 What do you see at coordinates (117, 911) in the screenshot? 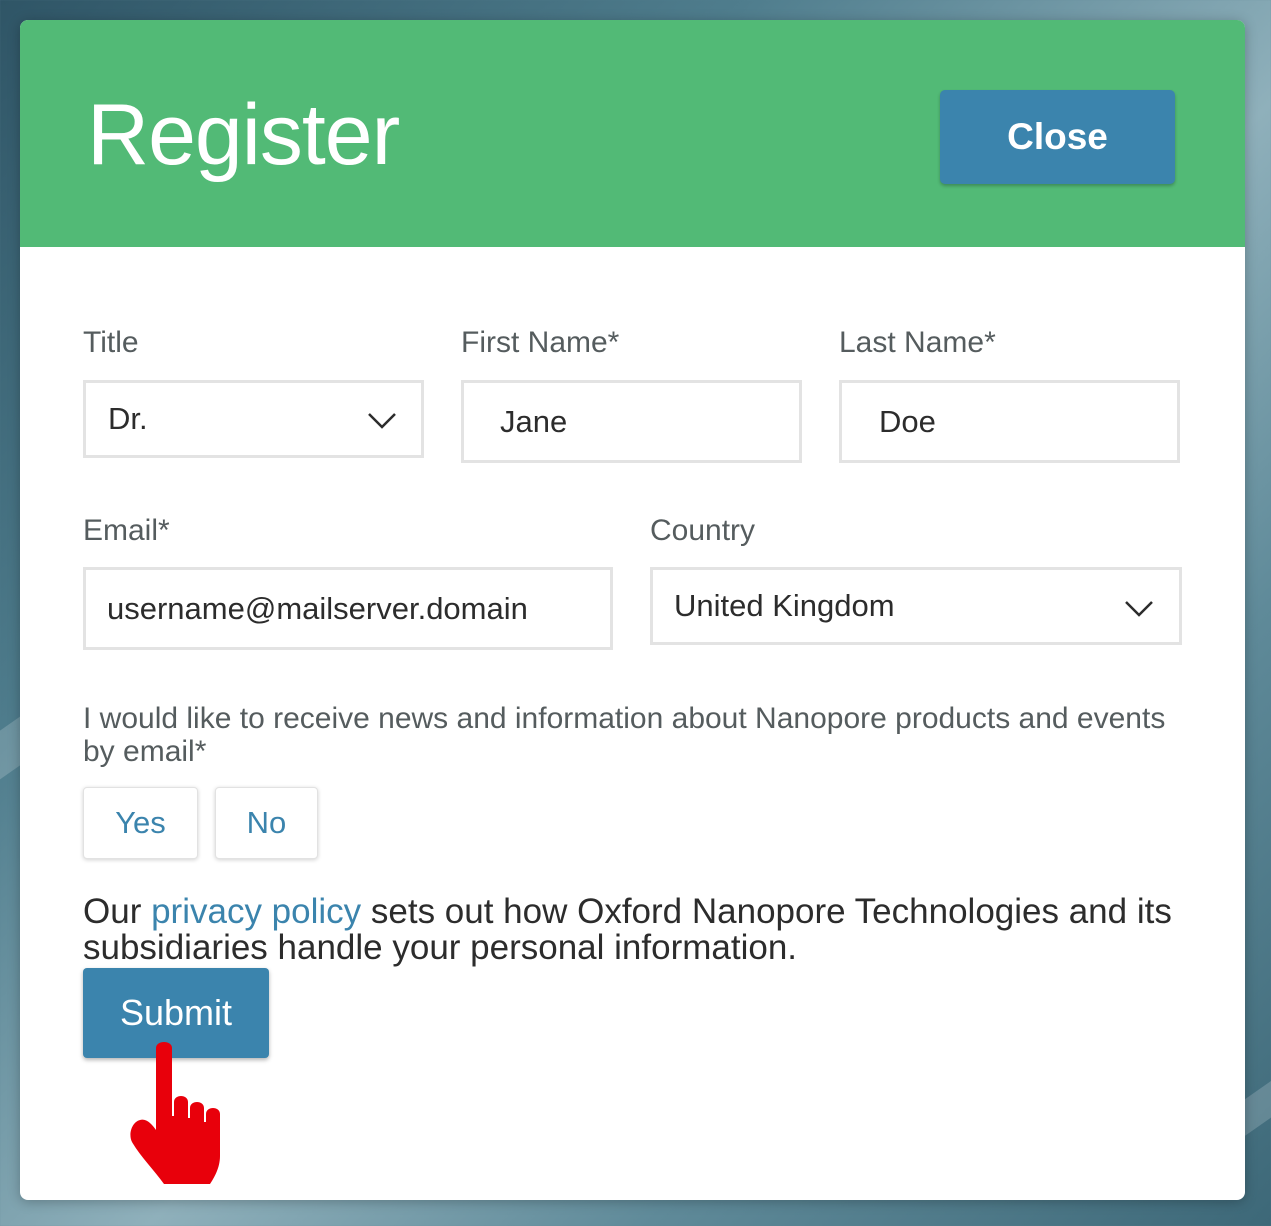
I see `privacy-notice-prefix: Our` at bounding box center [117, 911].